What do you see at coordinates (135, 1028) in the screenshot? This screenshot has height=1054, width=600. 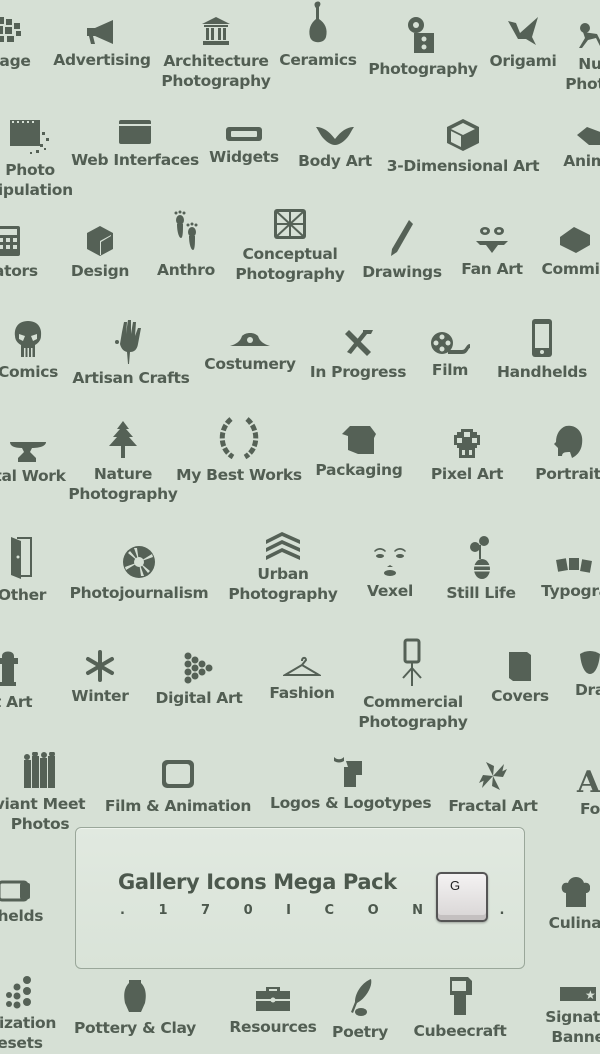 I see `category-label: Pottery & Clay` at bounding box center [135, 1028].